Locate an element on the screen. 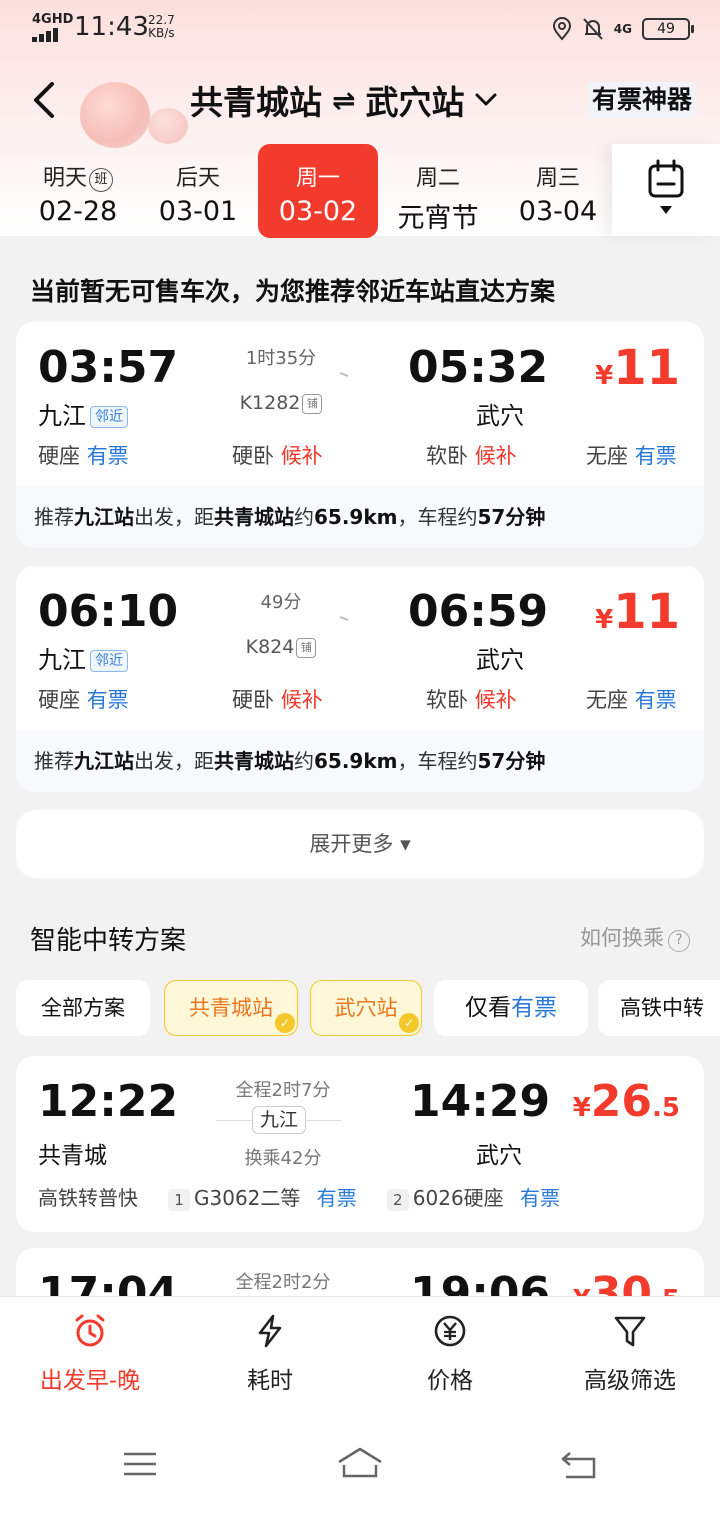 Image resolution: width=720 pixels, height=1520 pixels. back-icon is located at coordinates (579, 1465).